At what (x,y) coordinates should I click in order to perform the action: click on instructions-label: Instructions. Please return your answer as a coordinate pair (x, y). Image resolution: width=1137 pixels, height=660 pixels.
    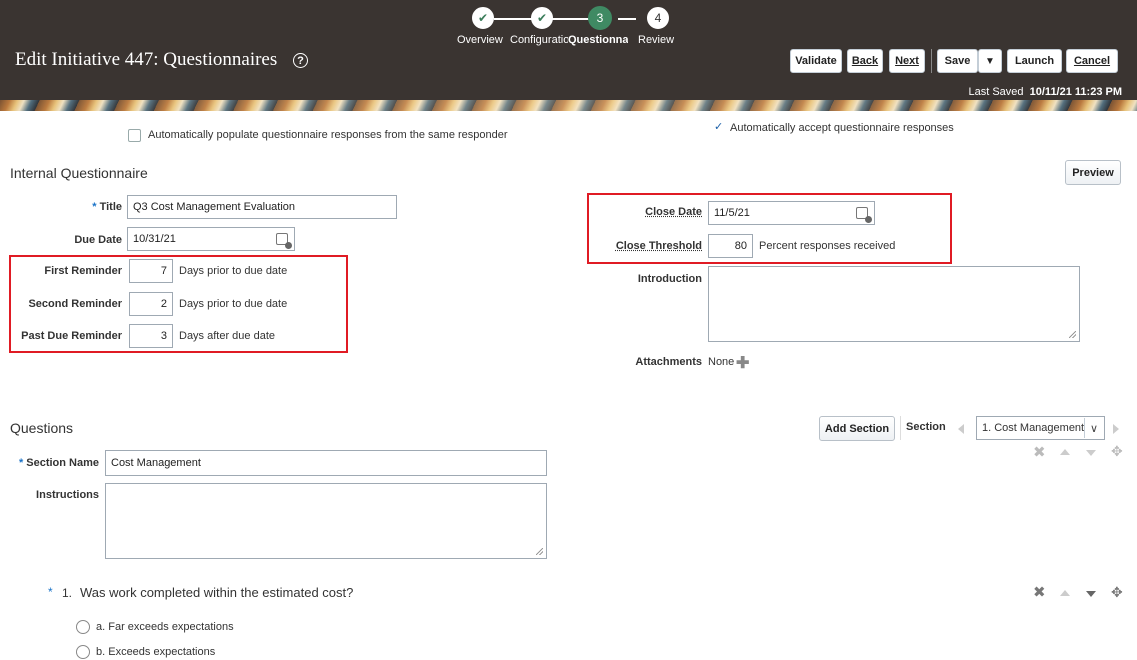
    Looking at the image, I should click on (67, 495).